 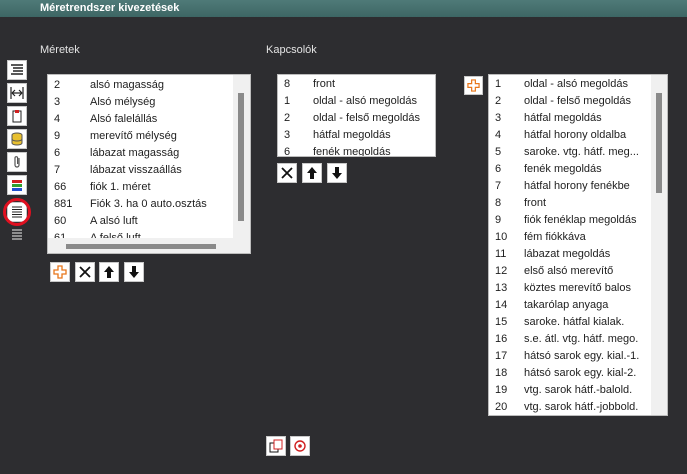 I want to click on option-row-label: vtg. sarok hátf.-jobbold., so click(x=581, y=407).